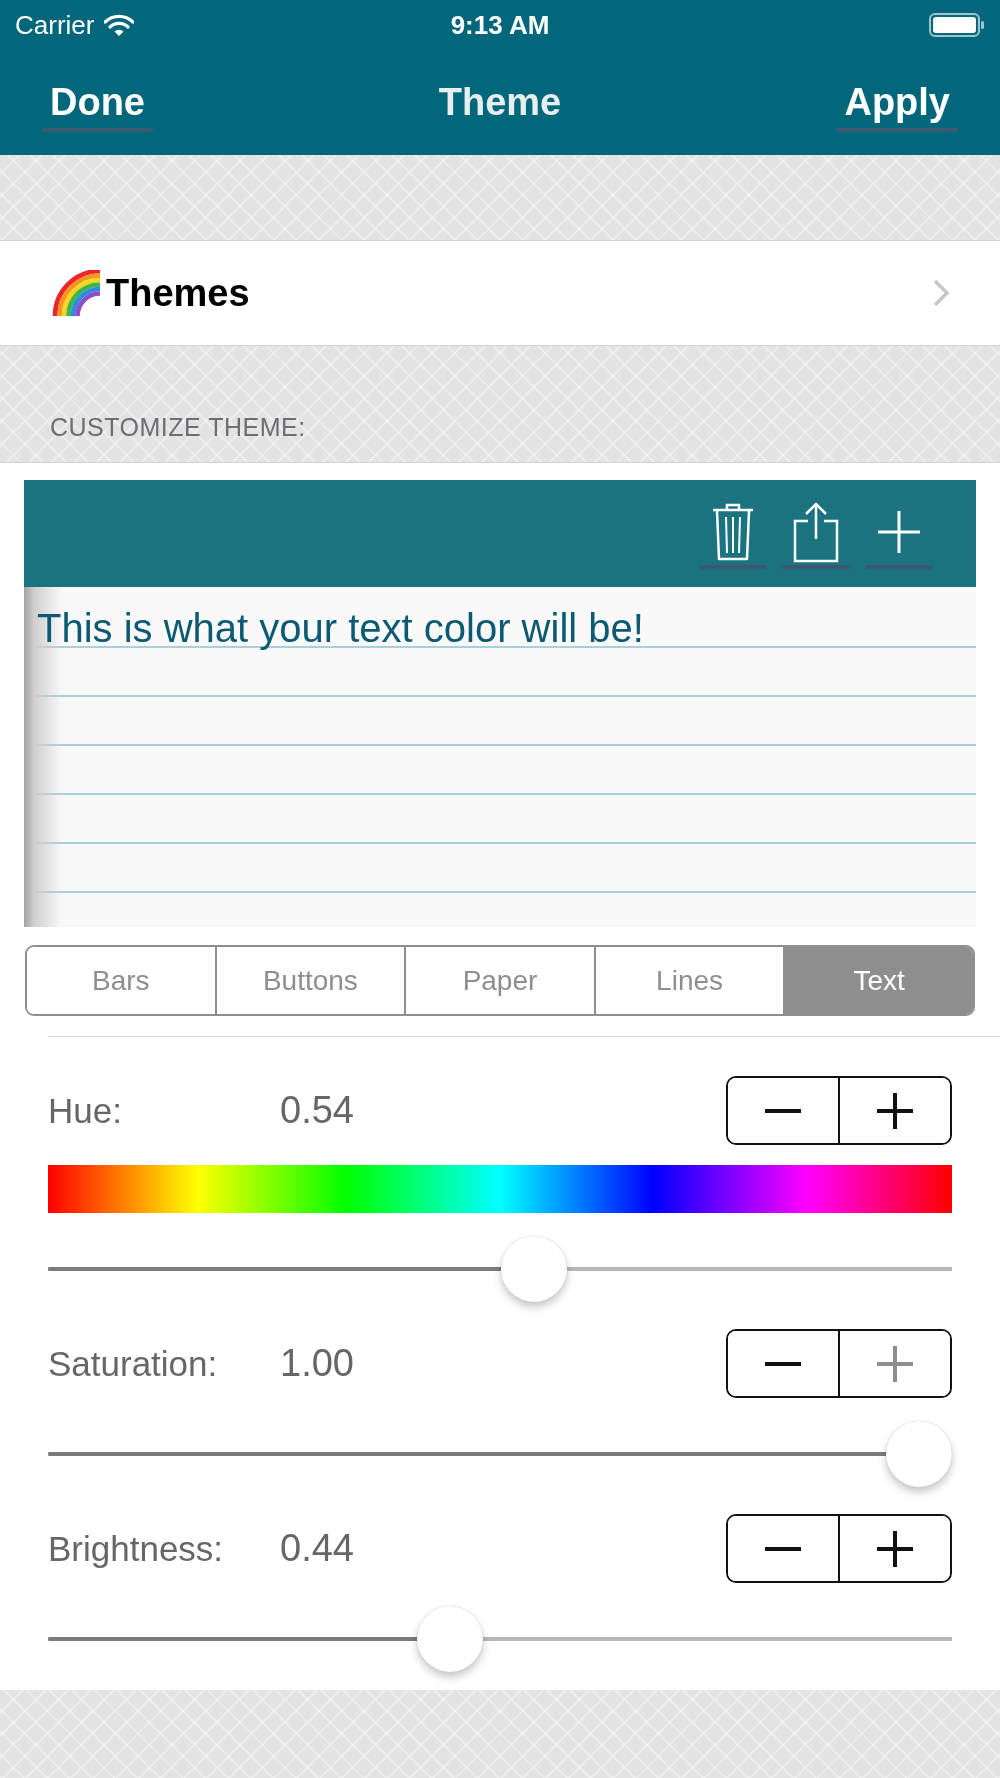  Describe the element at coordinates (897, 102) in the screenshot. I see `apply-button: Apply` at that location.